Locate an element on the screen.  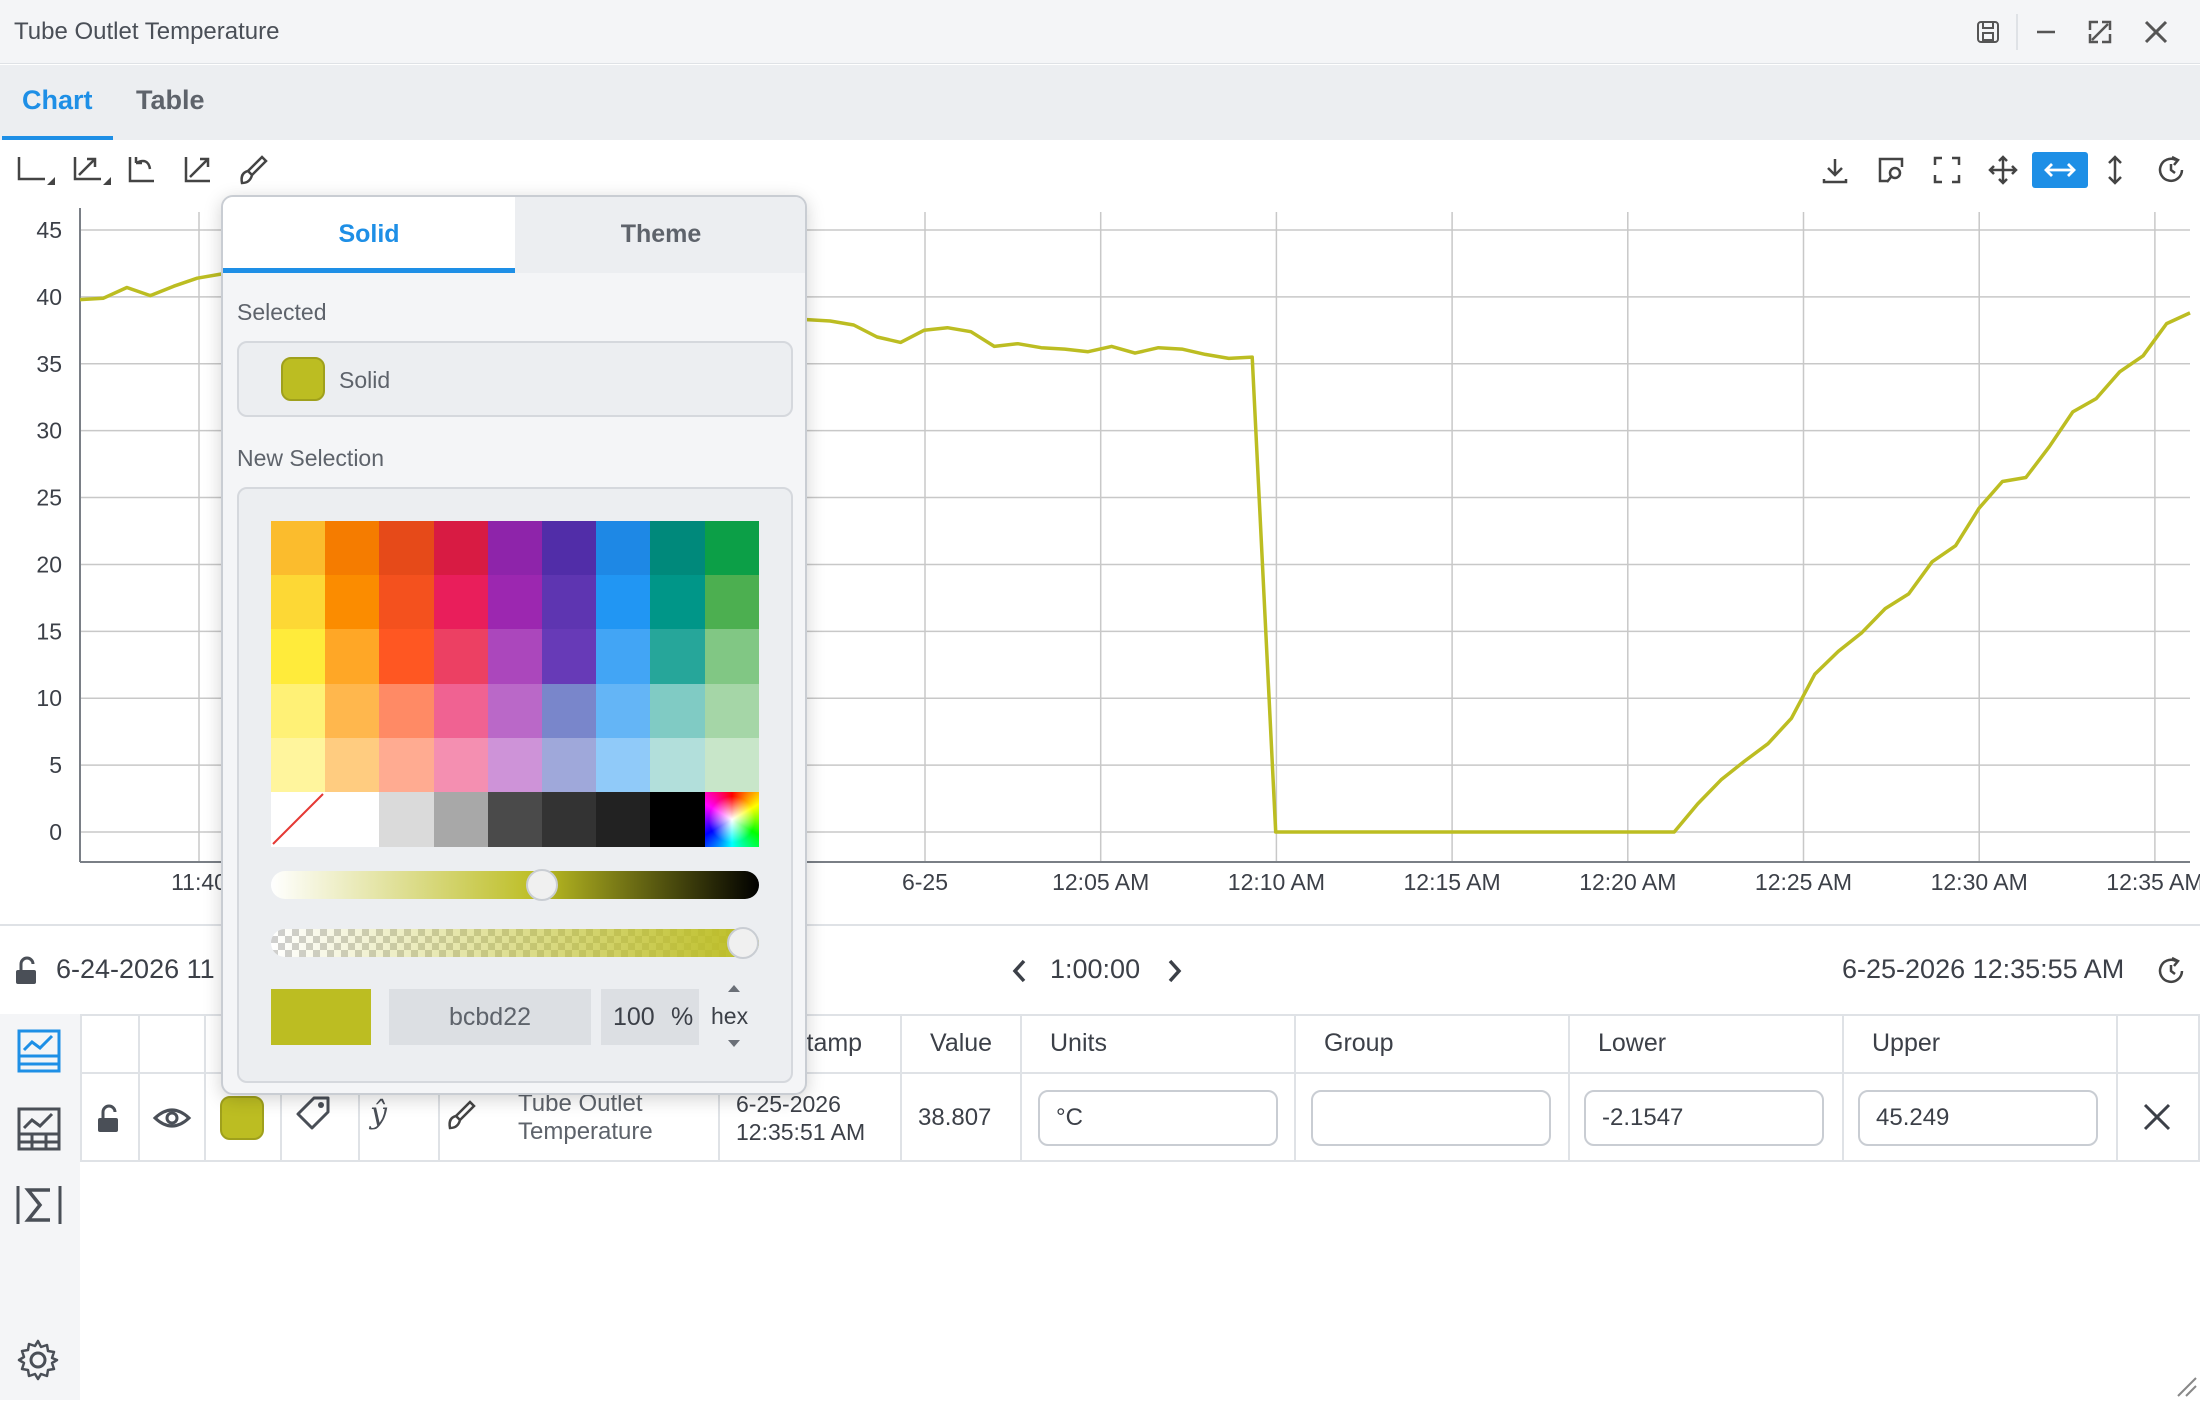
shade-slider-knob is located at coordinates (542, 885).